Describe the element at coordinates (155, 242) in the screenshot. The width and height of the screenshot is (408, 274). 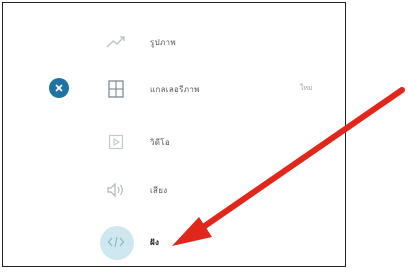
I see `menu-item-label: ฝัง` at that location.